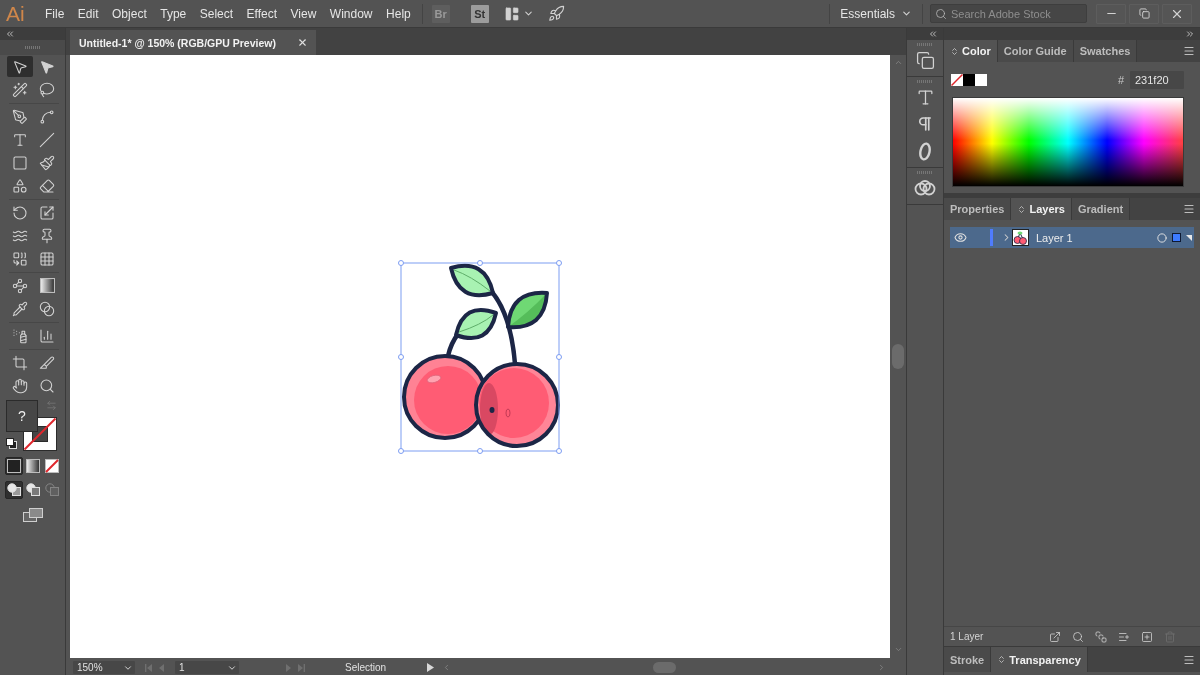 This screenshot has height=675, width=1200. What do you see at coordinates (52, 490) in the screenshot?
I see `overlap-shapes-icon` at bounding box center [52, 490].